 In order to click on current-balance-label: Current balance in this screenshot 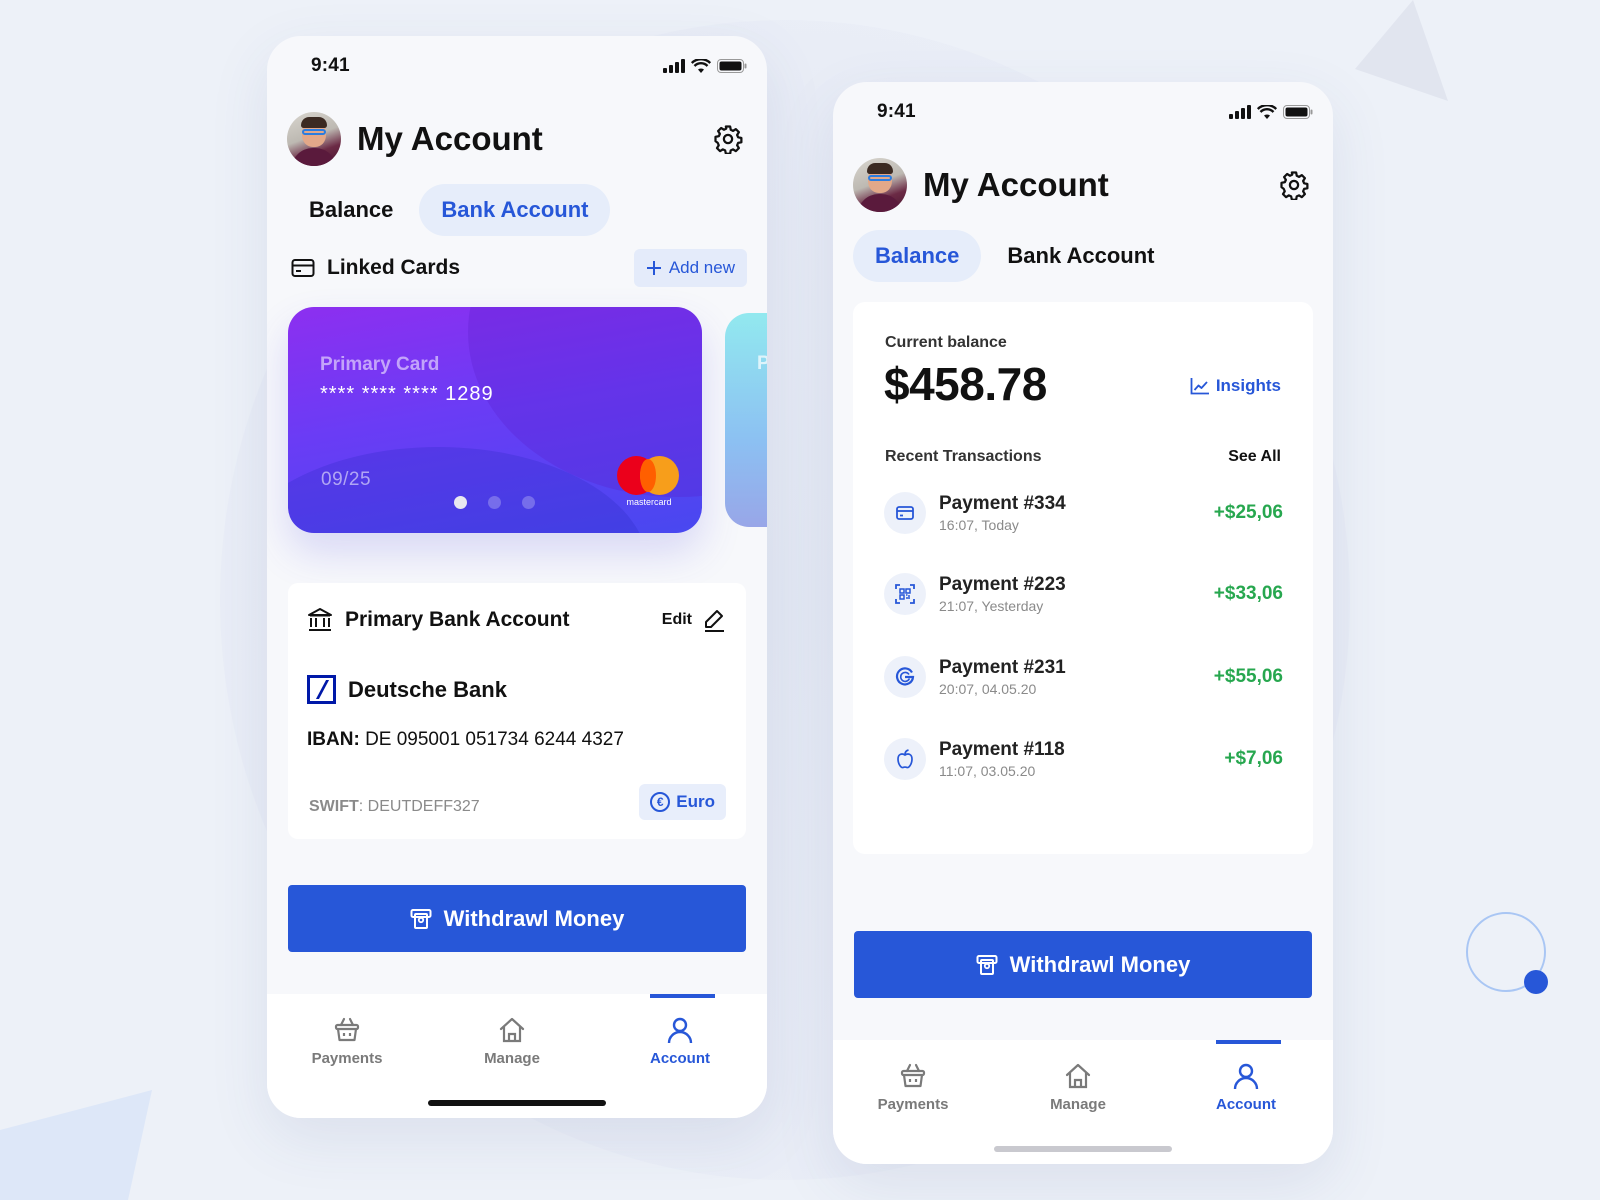, I will do `click(946, 342)`.